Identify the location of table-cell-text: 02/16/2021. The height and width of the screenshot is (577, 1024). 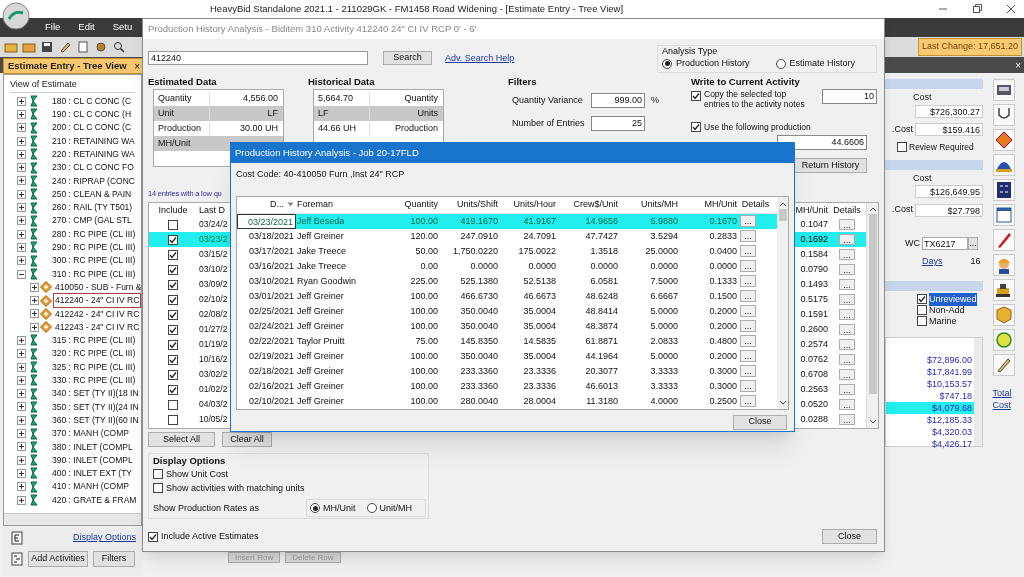
(271, 386).